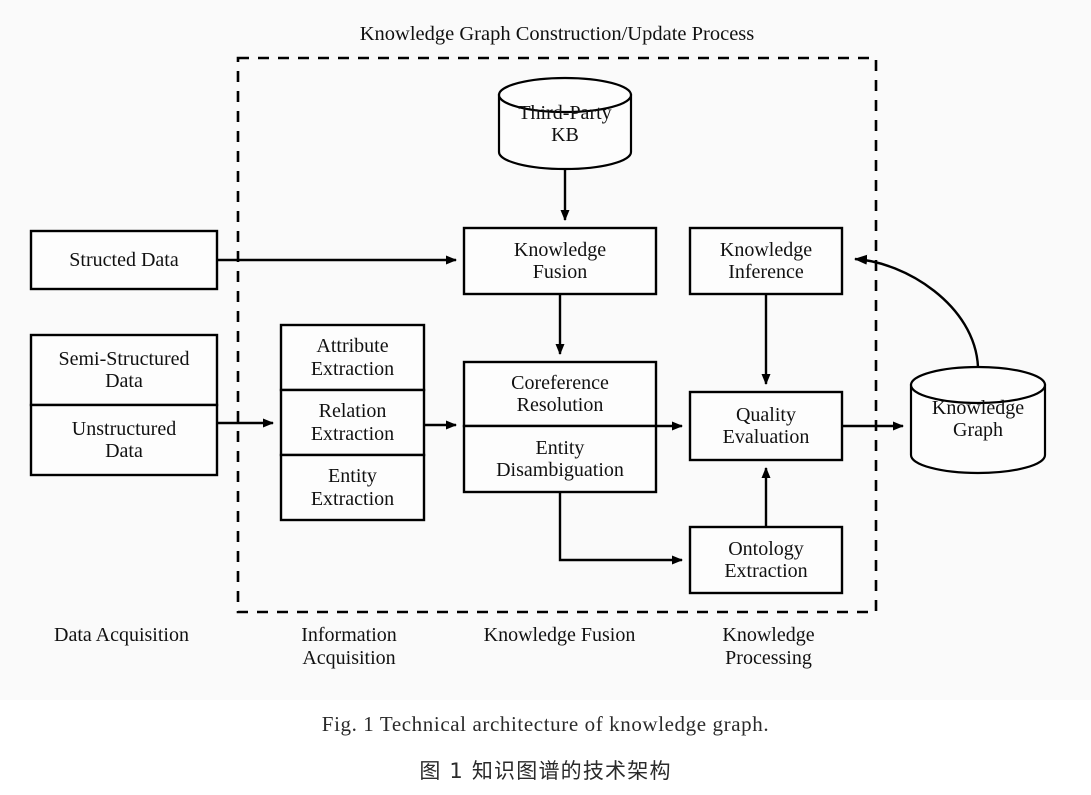 Image resolution: width=1091 pixels, height=795 pixels. I want to click on caption-chinese: 图 1 知识图谱的技术架构, so click(545, 771).